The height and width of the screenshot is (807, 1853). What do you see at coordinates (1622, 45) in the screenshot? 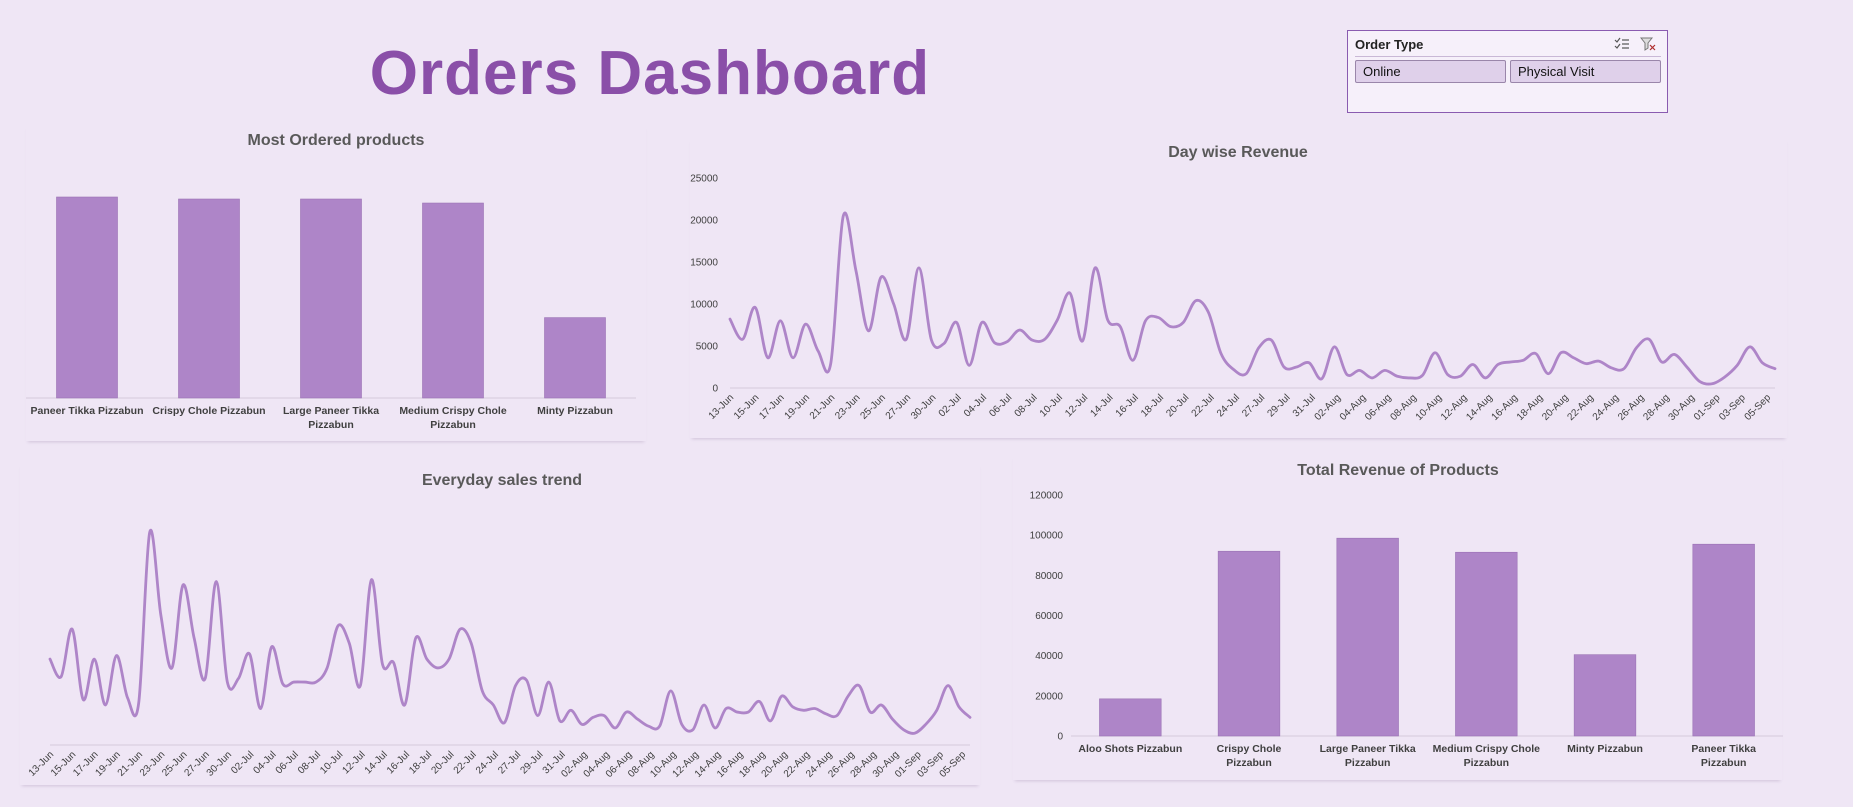
I see `multi-select-icon` at bounding box center [1622, 45].